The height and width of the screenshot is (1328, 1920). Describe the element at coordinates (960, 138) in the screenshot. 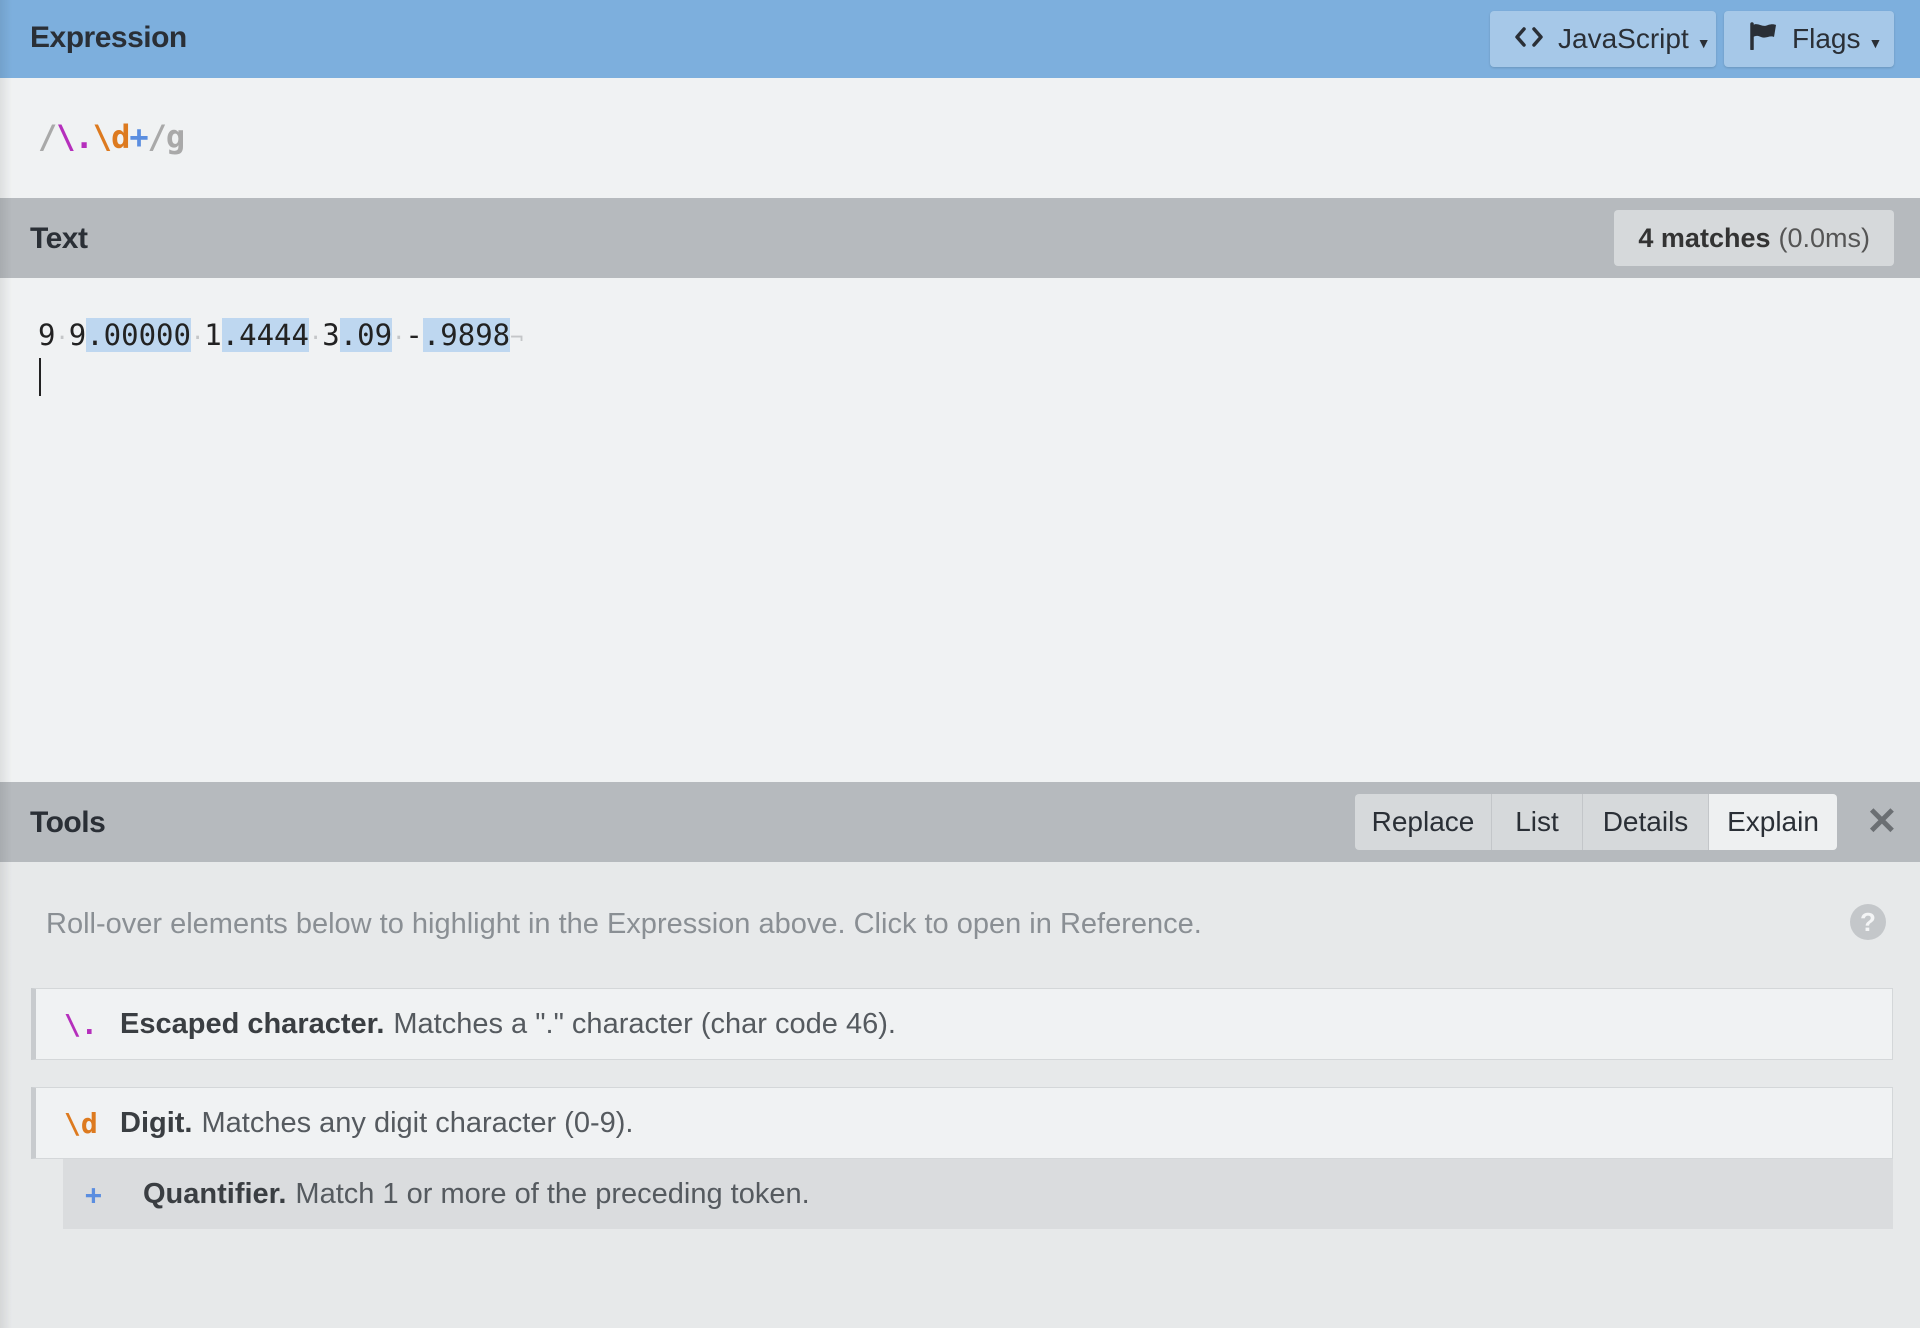

I see `expression-editor: /\.\d+/g` at that location.